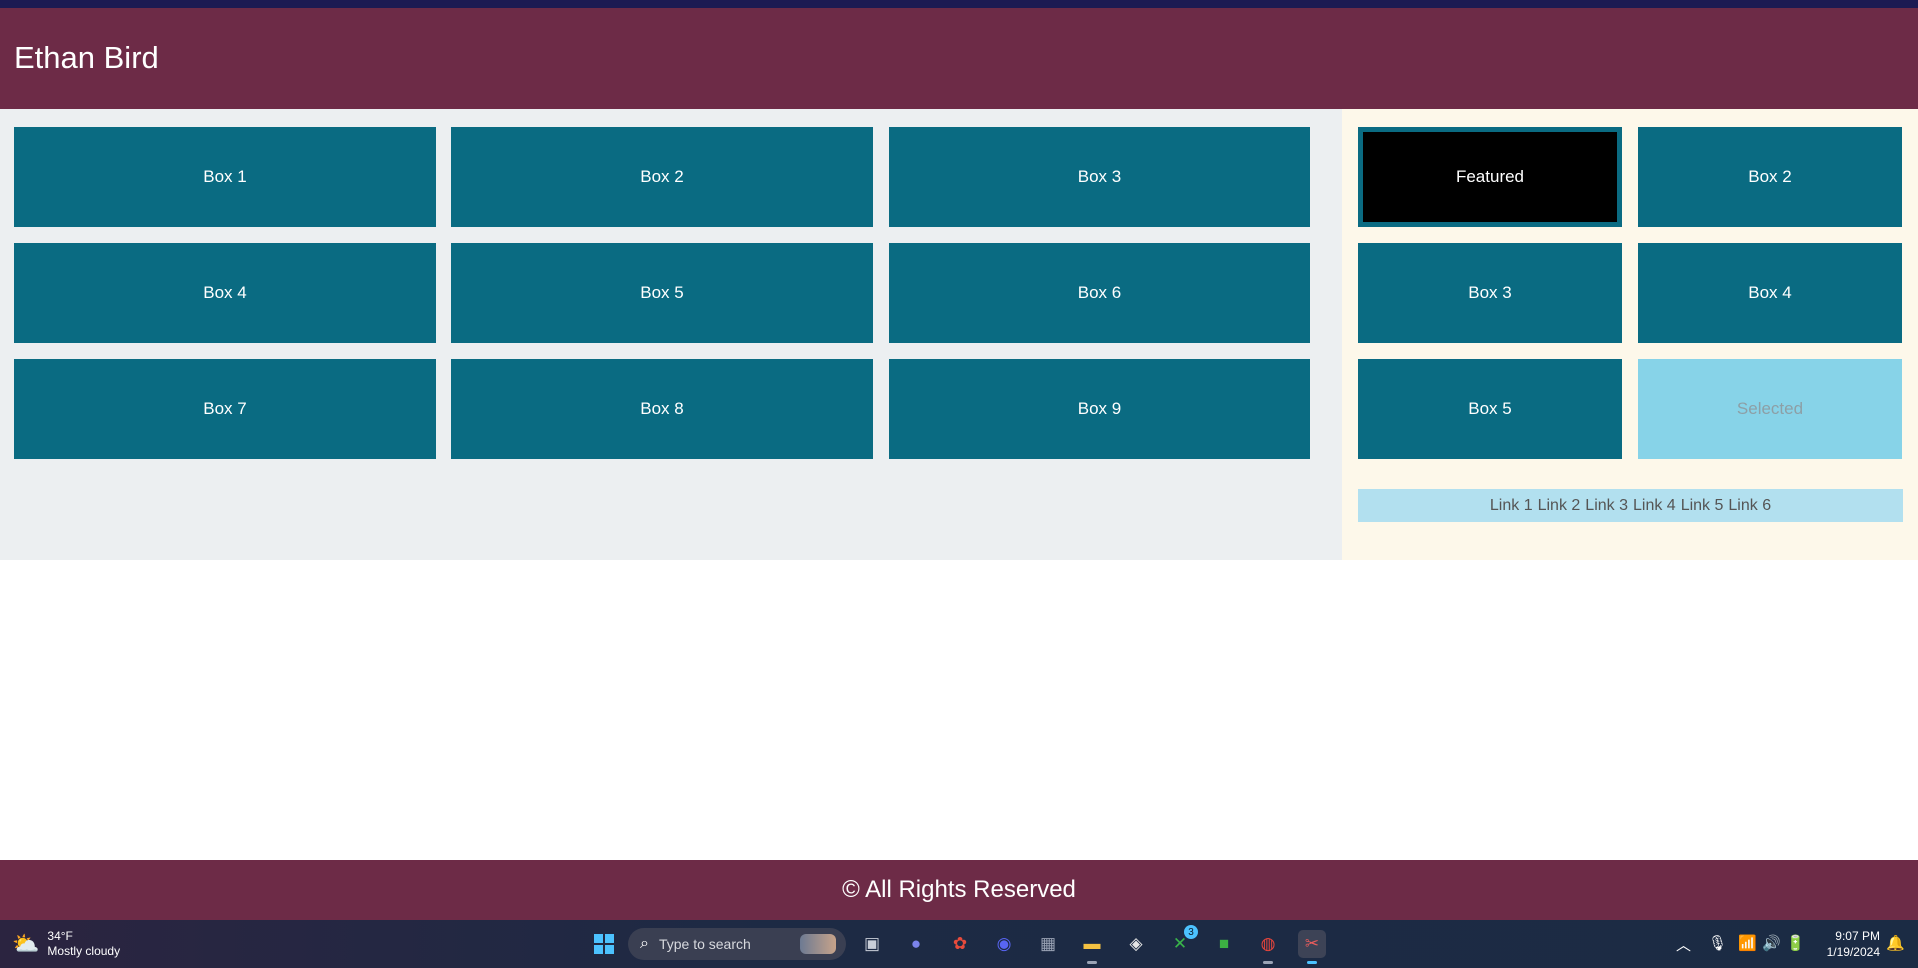 The width and height of the screenshot is (1918, 968). I want to click on site-title: Ethan Bird, so click(86, 57).